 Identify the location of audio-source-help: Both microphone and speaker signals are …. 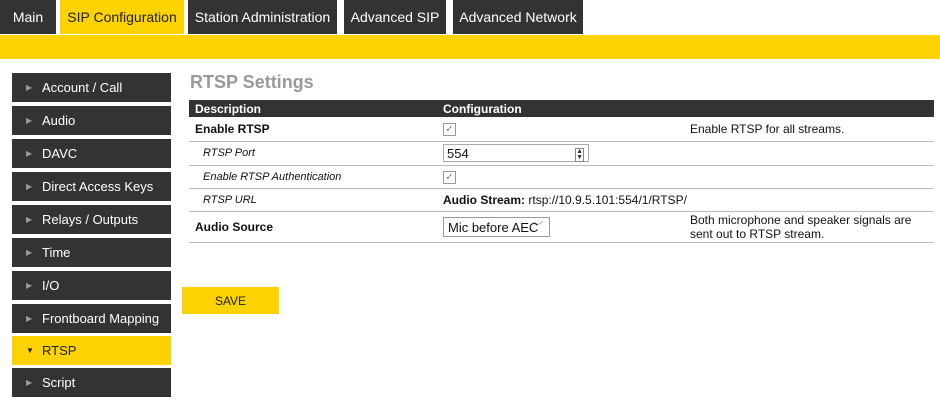
(809, 227).